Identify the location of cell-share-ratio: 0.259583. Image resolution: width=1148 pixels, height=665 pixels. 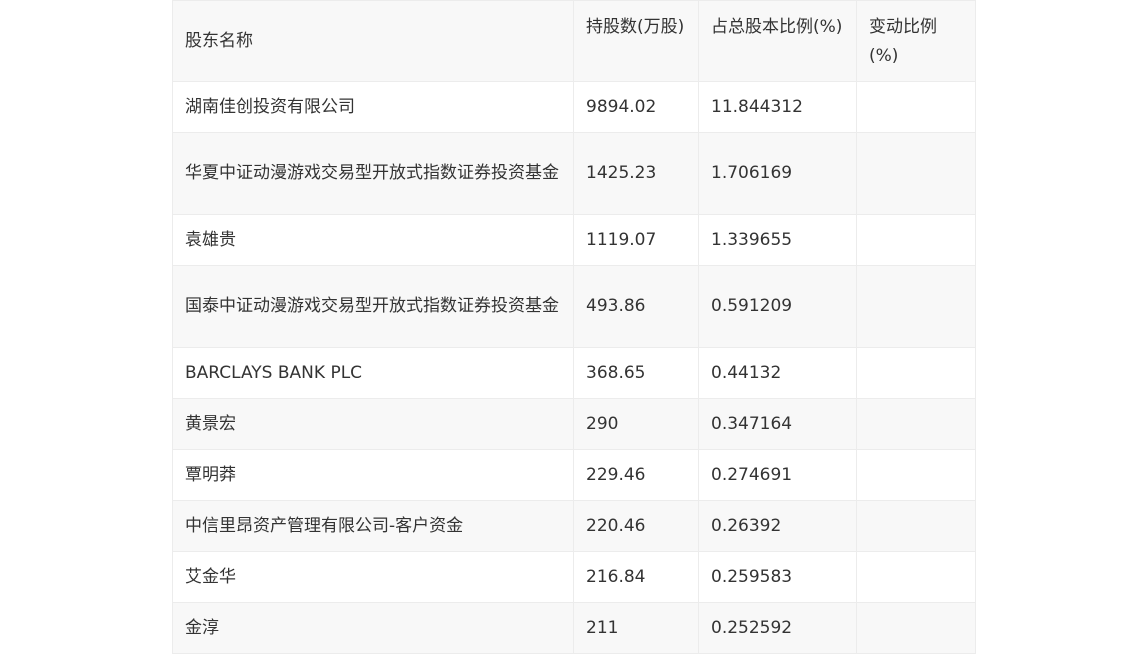
(777, 577).